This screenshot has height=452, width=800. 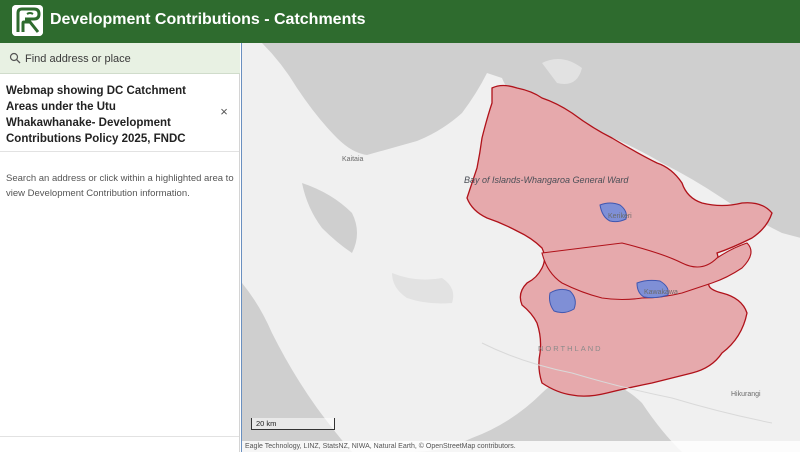 I want to click on app-header: Development Contributions - Catchments, so click(x=400, y=21).